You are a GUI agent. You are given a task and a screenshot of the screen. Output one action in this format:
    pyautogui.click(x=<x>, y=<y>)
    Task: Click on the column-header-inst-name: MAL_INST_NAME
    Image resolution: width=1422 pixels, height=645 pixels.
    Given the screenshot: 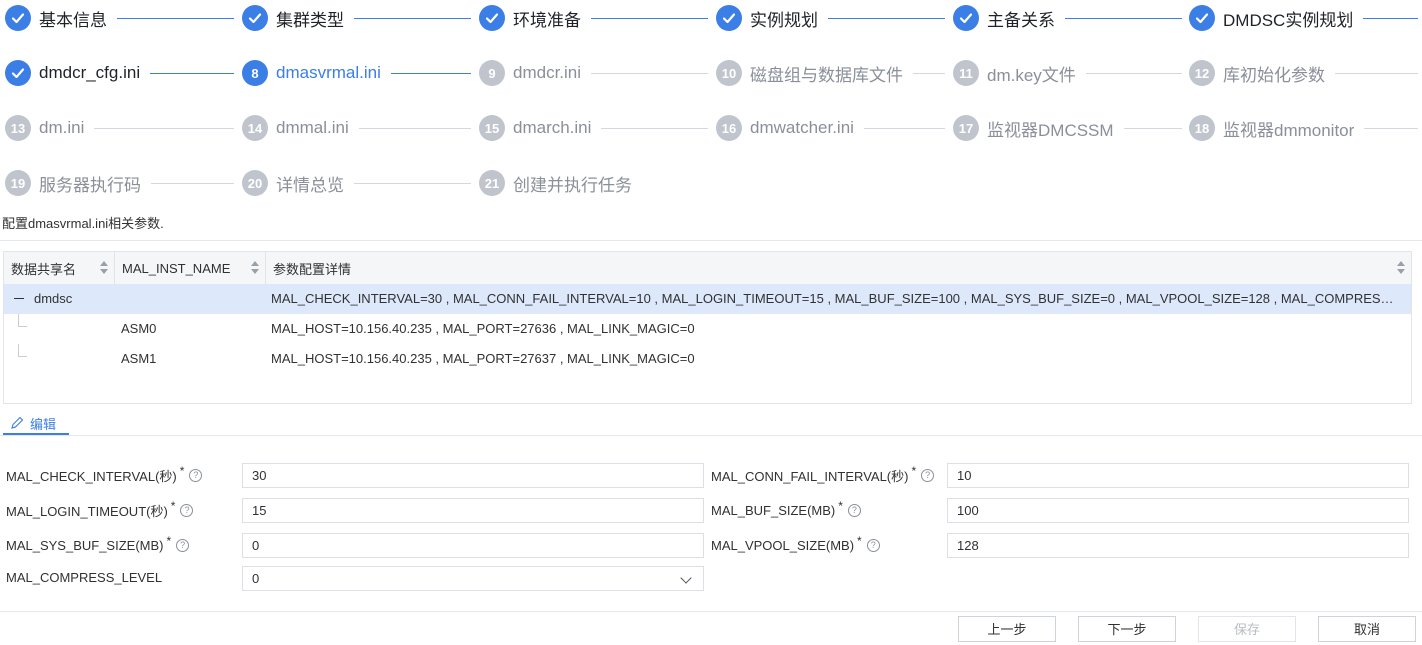 What is the action you would take?
    pyautogui.click(x=190, y=268)
    